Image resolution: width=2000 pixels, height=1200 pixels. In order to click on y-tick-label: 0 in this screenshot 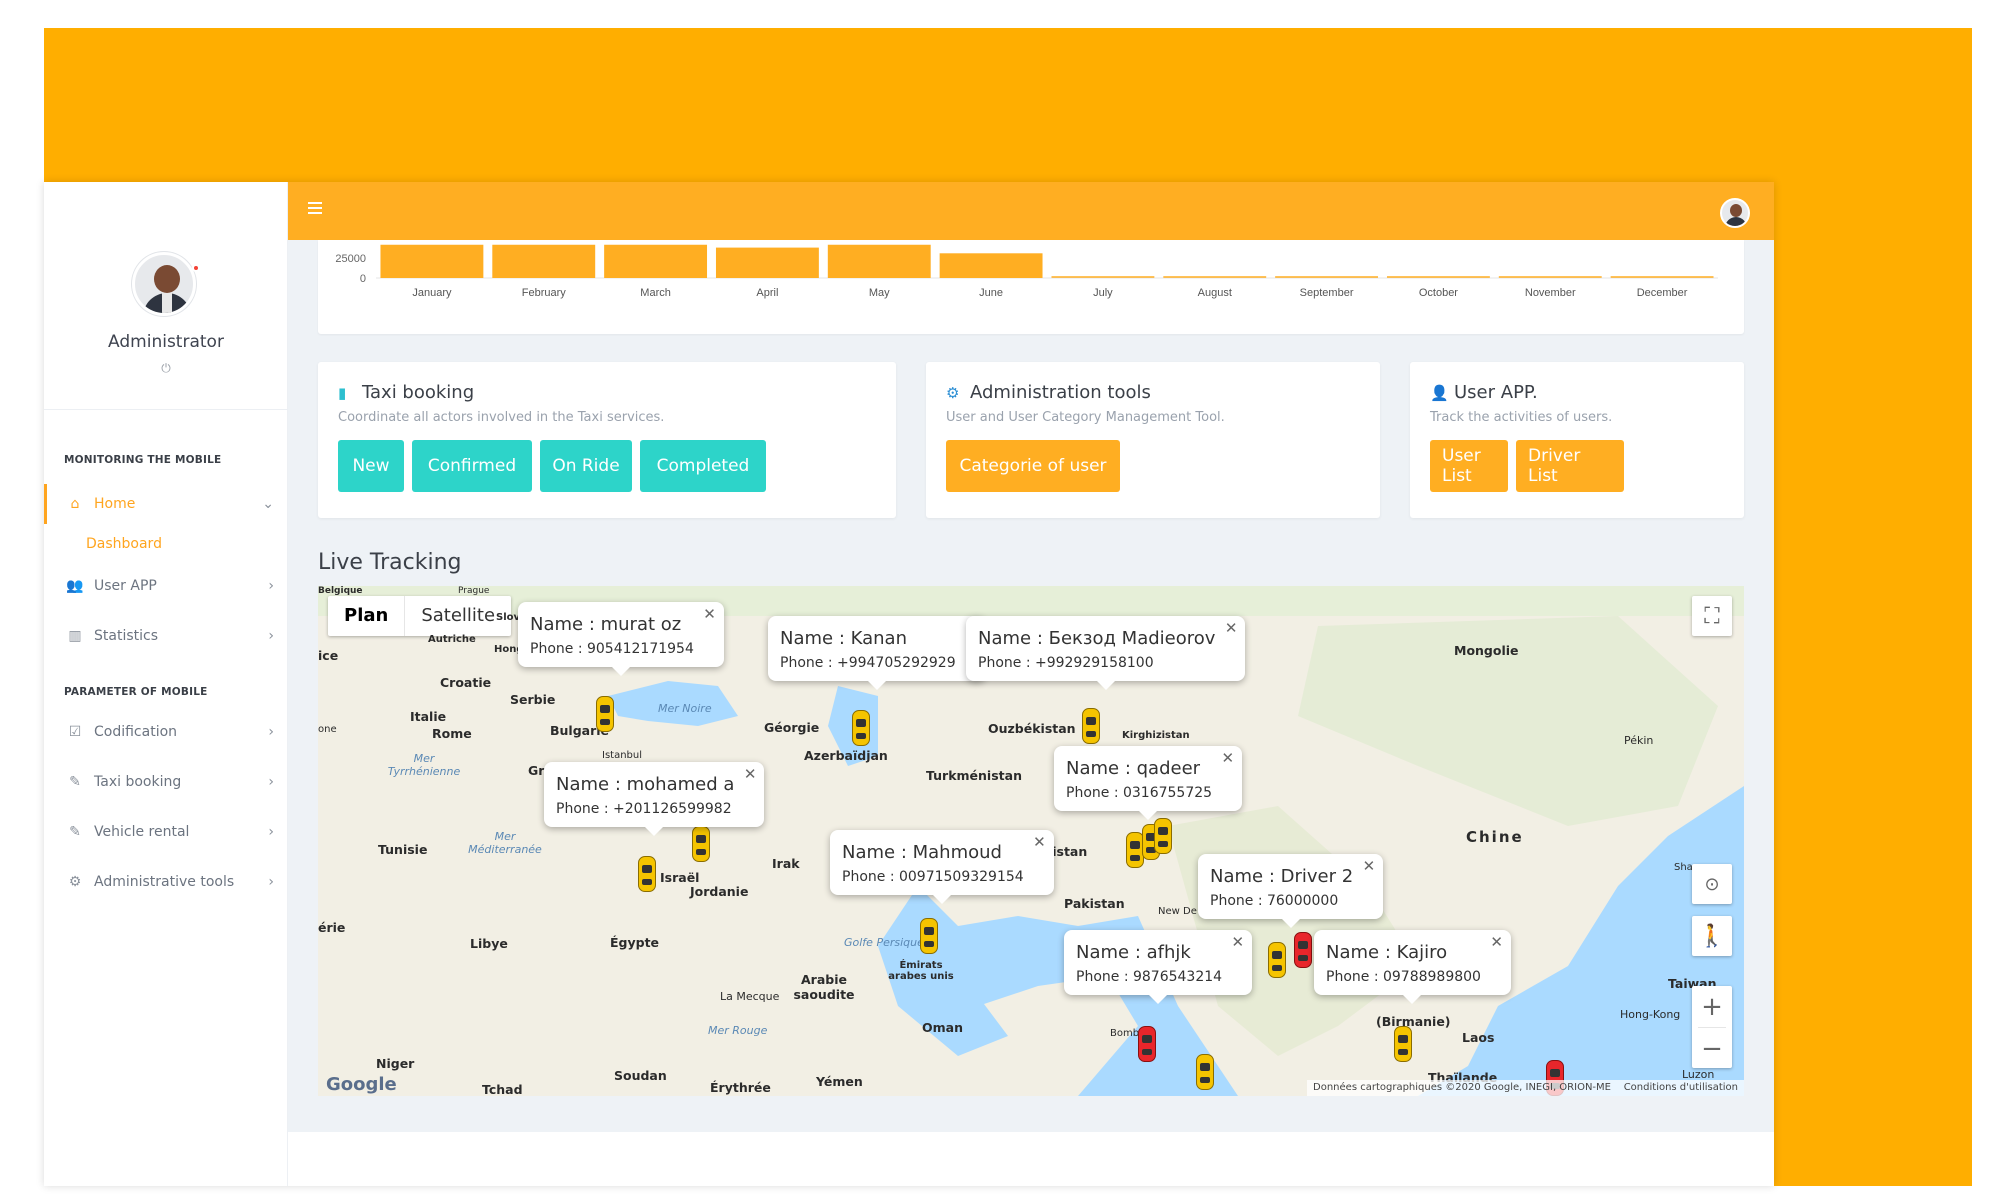, I will do `click(363, 279)`.